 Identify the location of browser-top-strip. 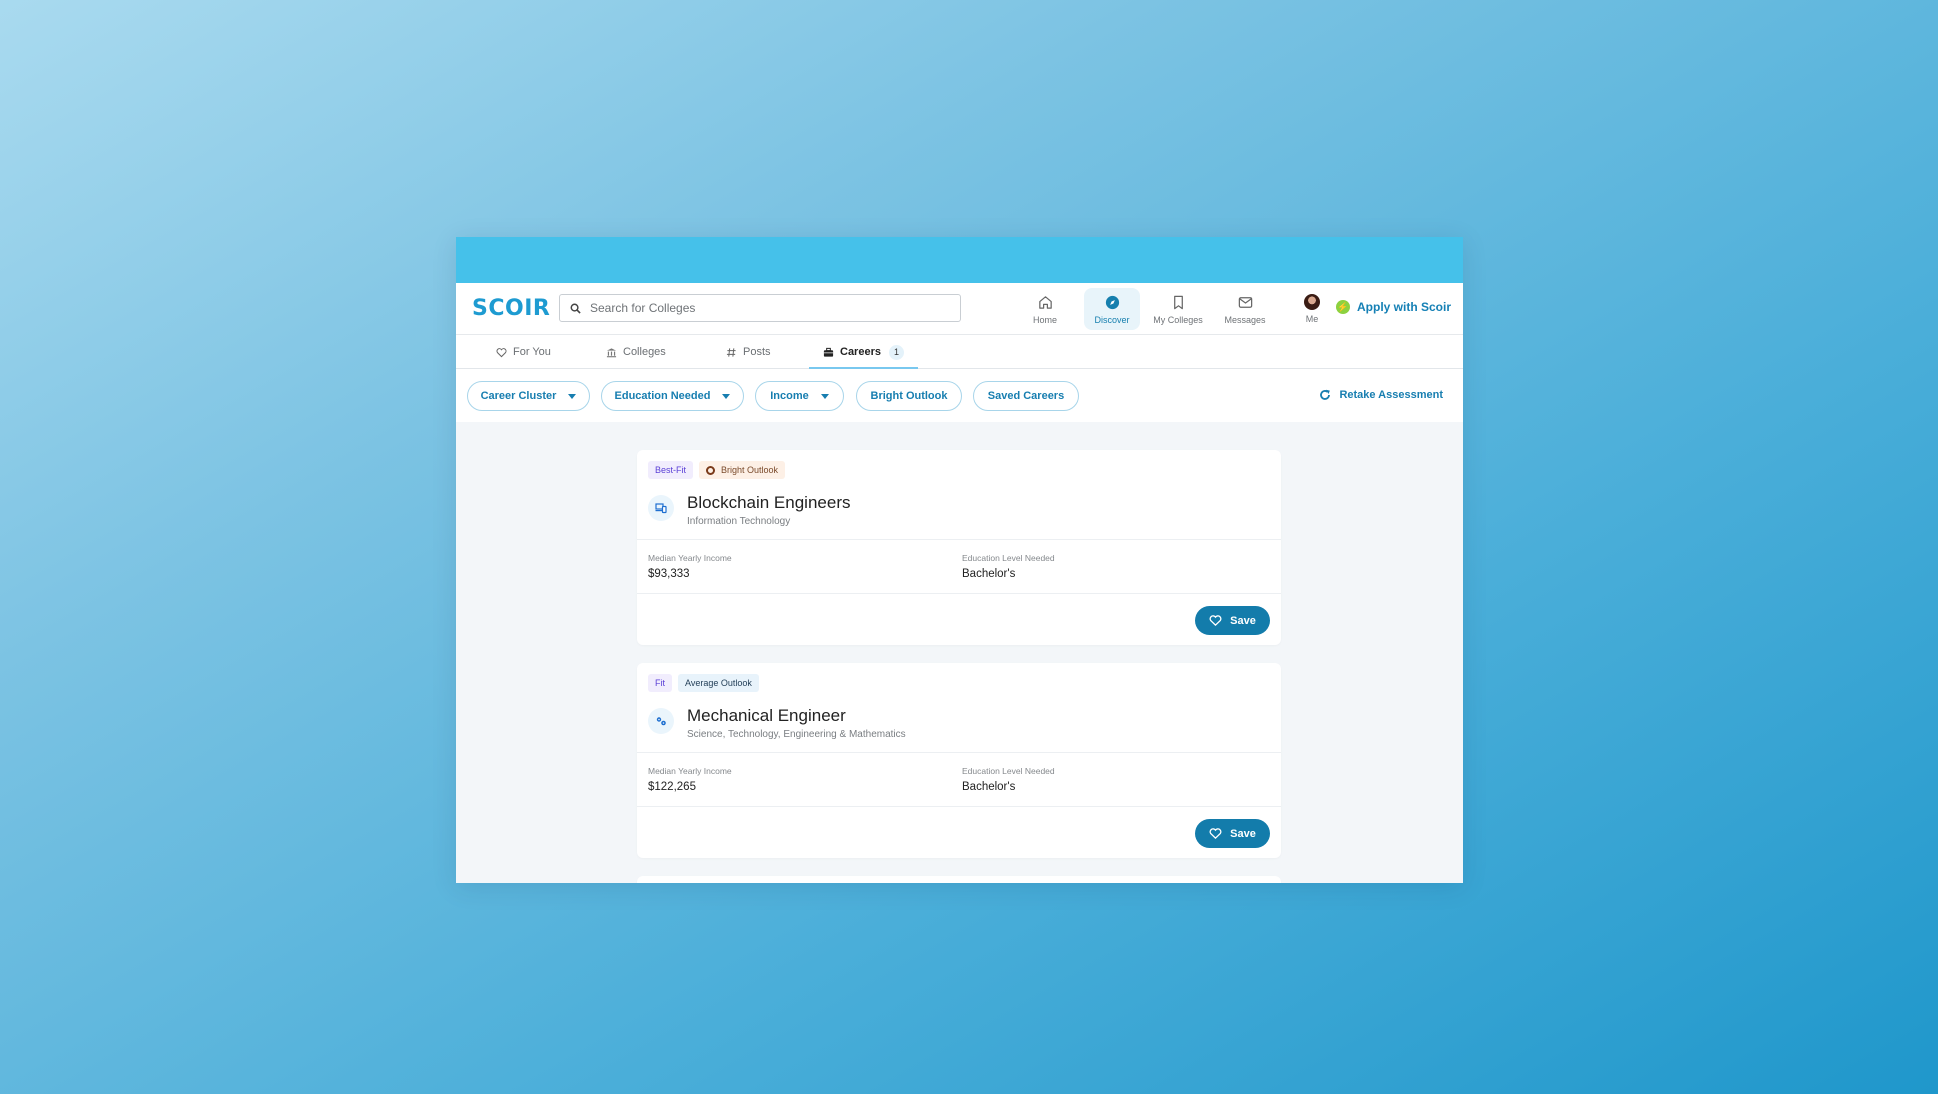
(959, 260).